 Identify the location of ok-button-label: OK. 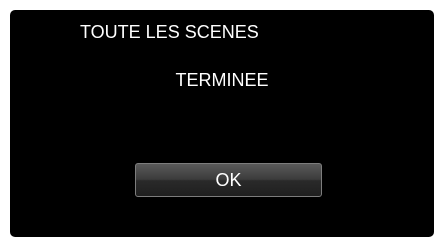
(228, 180).